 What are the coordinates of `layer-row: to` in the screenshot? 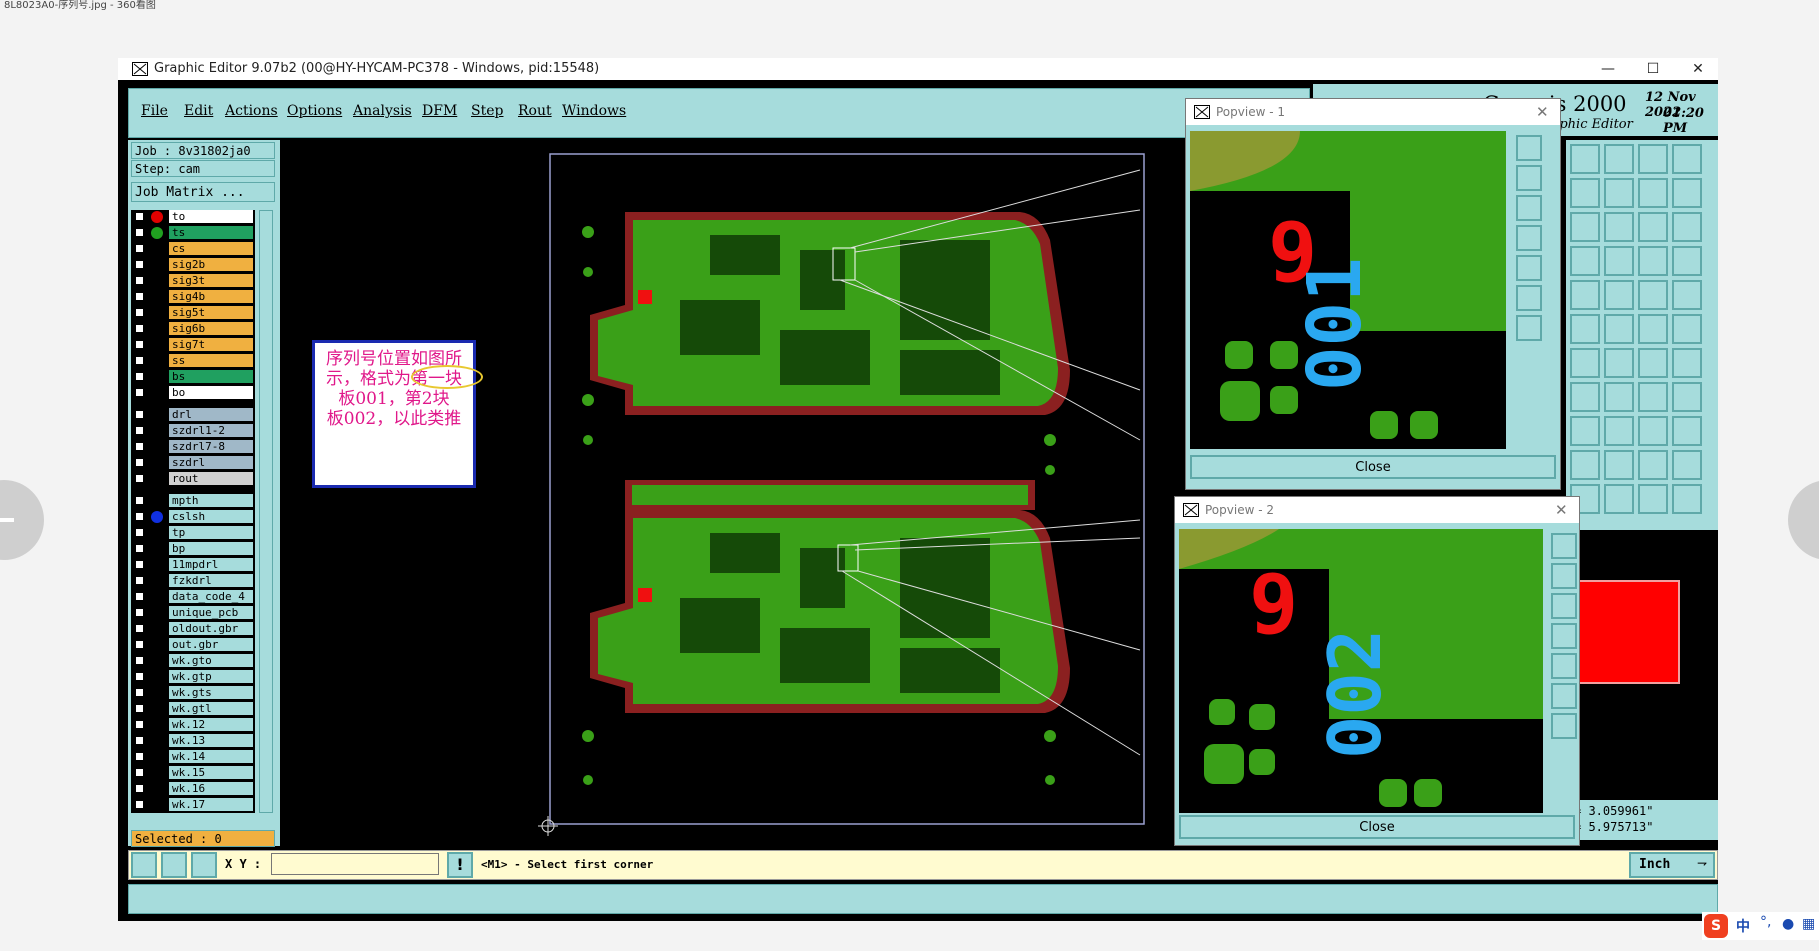 It's located at (193, 217).